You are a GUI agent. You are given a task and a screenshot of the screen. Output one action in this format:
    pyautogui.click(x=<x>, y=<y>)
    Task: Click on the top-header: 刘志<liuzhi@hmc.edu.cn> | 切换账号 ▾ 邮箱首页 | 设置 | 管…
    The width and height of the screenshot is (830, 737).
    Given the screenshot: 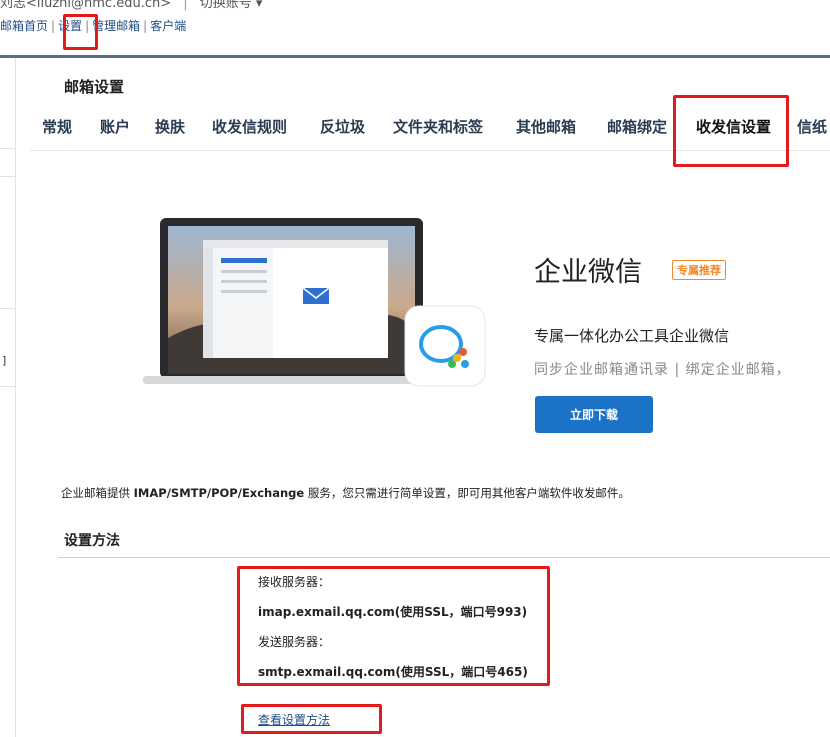 What is the action you would take?
    pyautogui.click(x=415, y=28)
    